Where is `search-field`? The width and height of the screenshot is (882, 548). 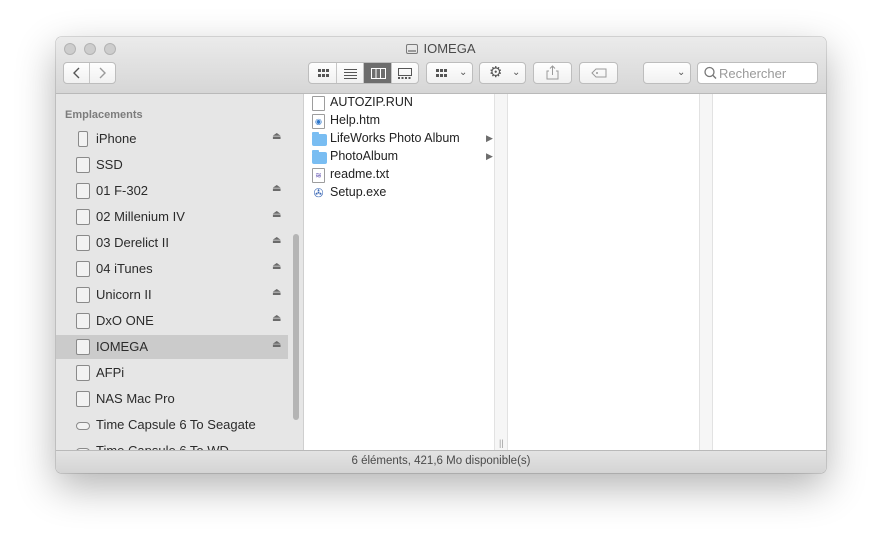
search-field is located at coordinates (757, 73).